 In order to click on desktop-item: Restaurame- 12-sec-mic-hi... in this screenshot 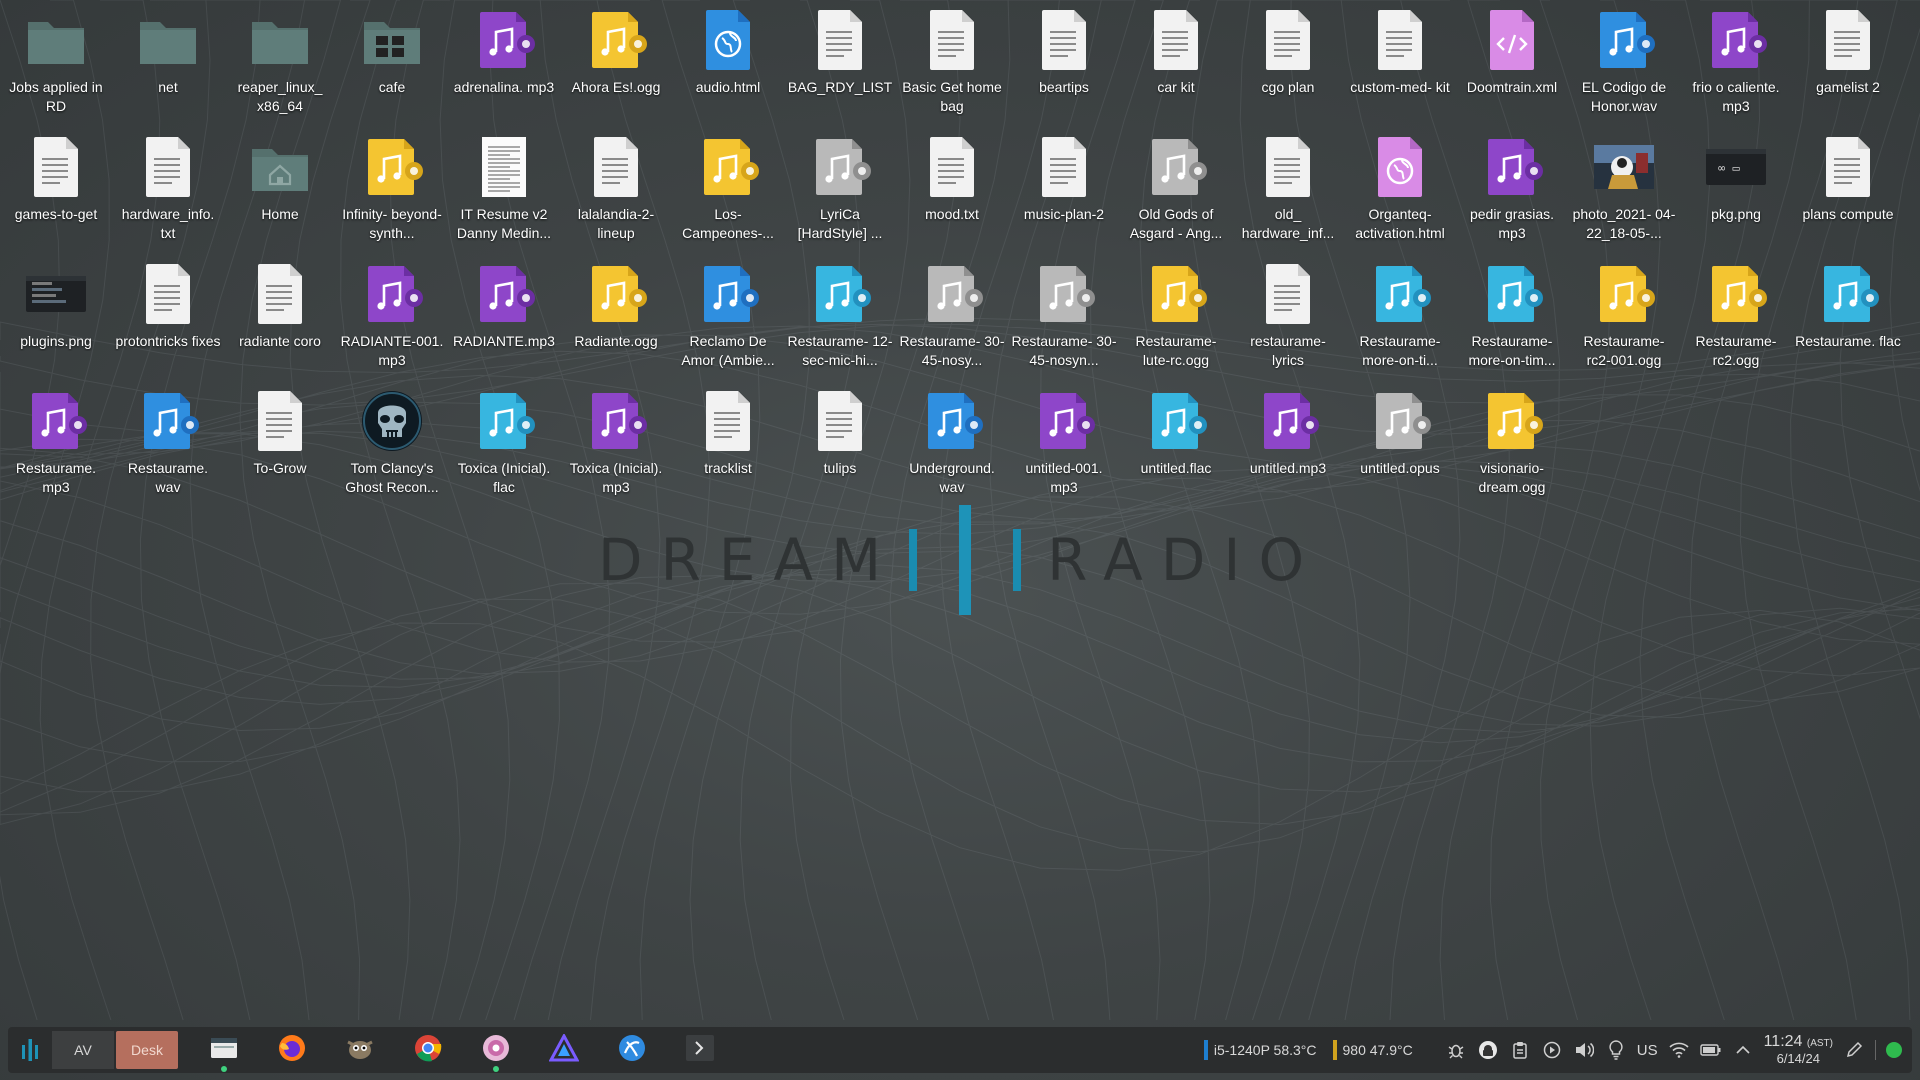, I will do `click(840, 318)`.